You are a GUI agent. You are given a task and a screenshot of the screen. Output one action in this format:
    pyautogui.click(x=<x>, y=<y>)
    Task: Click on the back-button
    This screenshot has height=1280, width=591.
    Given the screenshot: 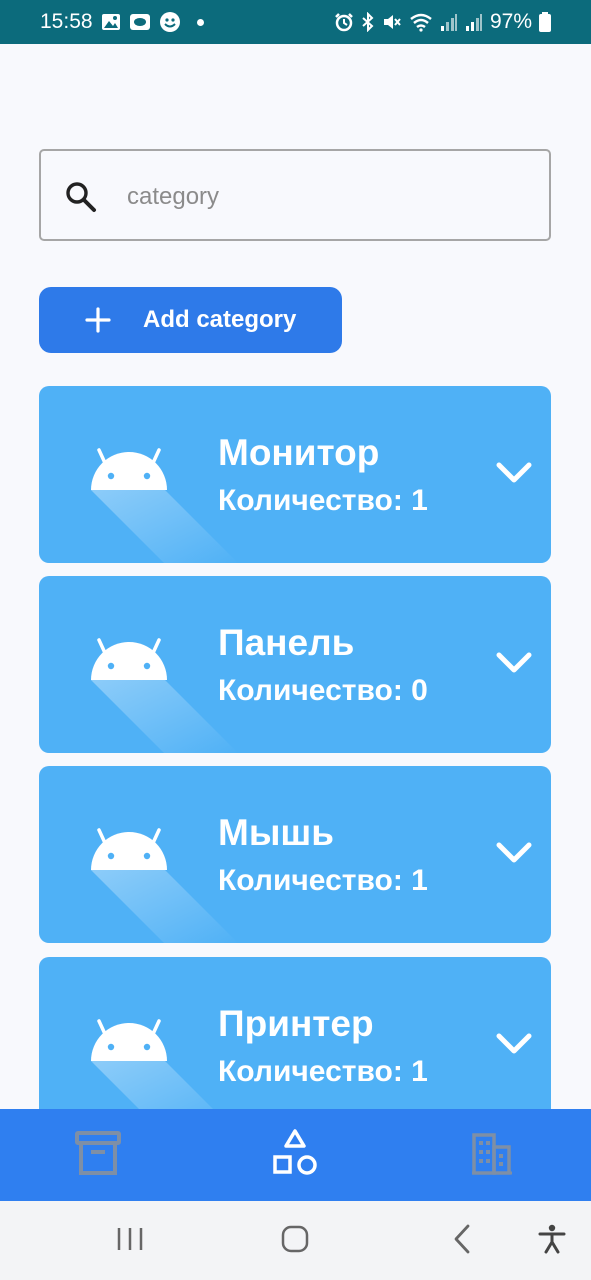 What is the action you would take?
    pyautogui.click(x=462, y=1241)
    